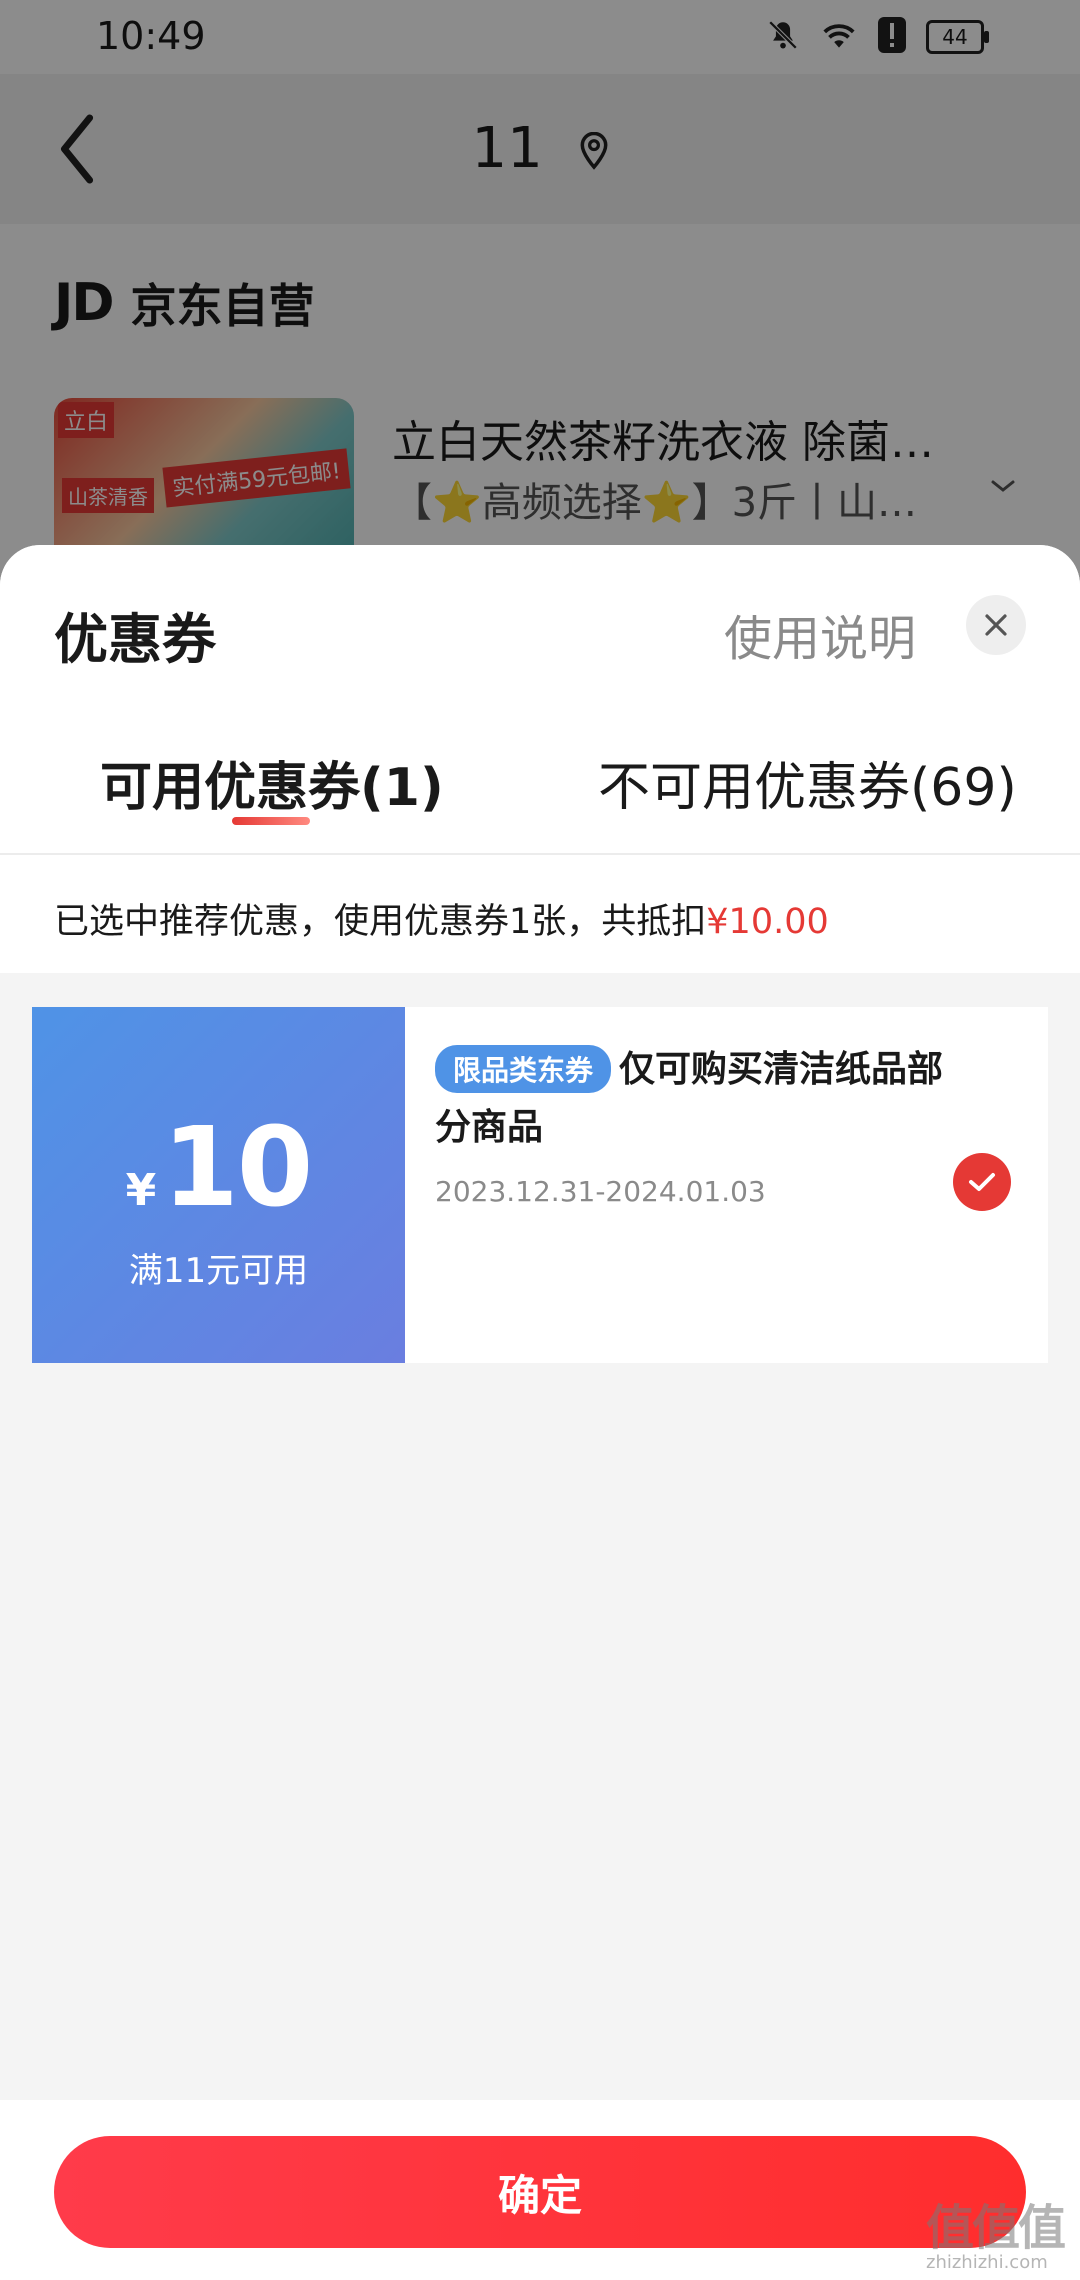 The width and height of the screenshot is (1080, 2280). What do you see at coordinates (272, 782) in the screenshot?
I see `tab-available-coupons: 可用优惠券(1)` at bounding box center [272, 782].